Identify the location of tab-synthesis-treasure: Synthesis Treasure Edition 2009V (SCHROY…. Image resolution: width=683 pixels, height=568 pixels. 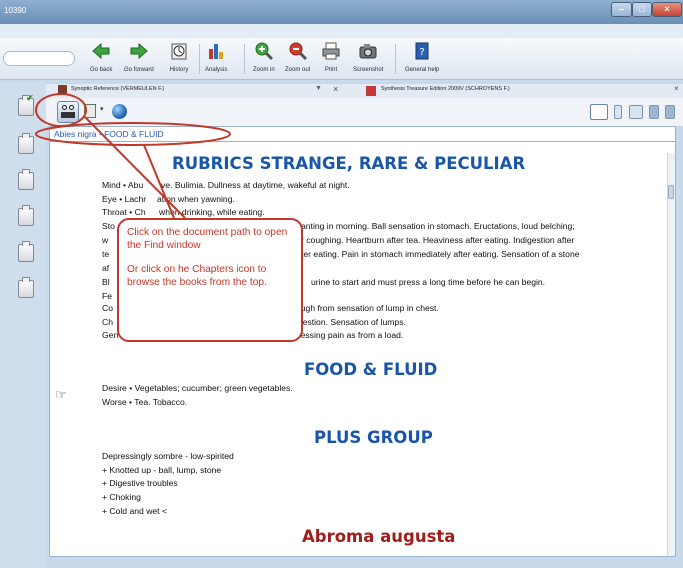
(445, 89).